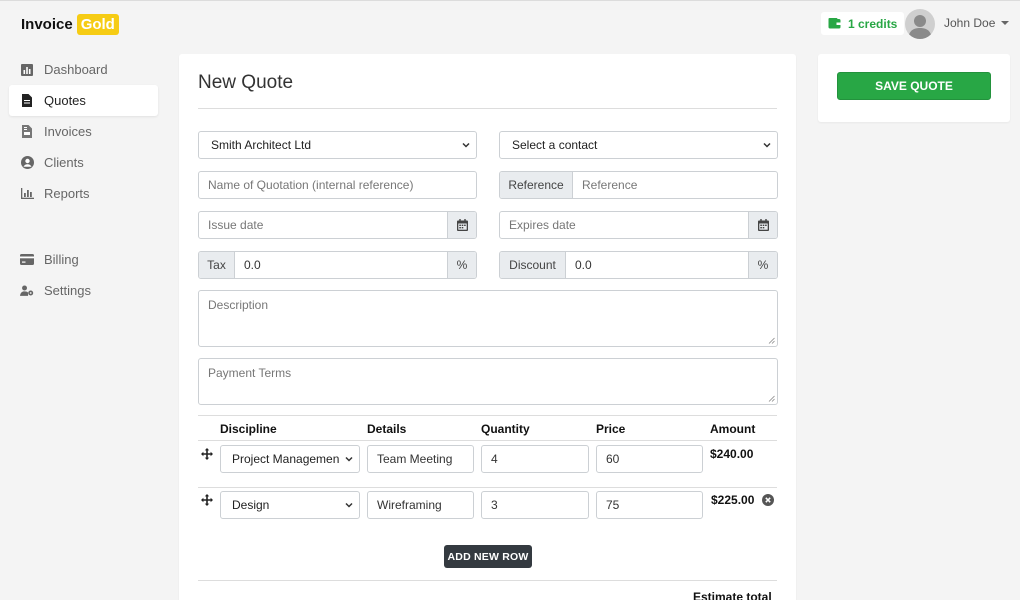 The width and height of the screenshot is (1020, 600). What do you see at coordinates (83, 259) in the screenshot?
I see `sidebar-item-billing: Billing` at bounding box center [83, 259].